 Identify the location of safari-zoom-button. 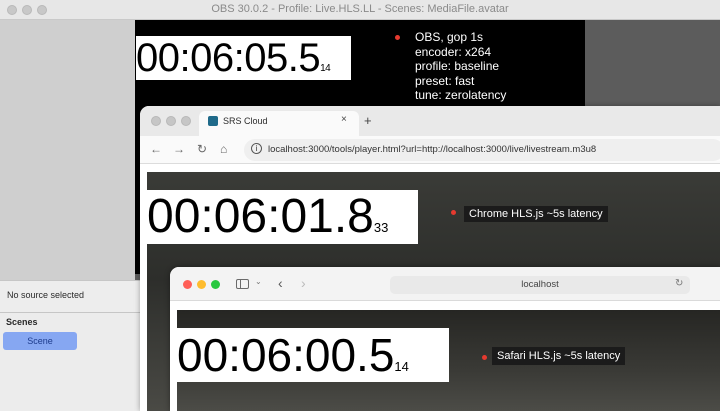
(215, 284).